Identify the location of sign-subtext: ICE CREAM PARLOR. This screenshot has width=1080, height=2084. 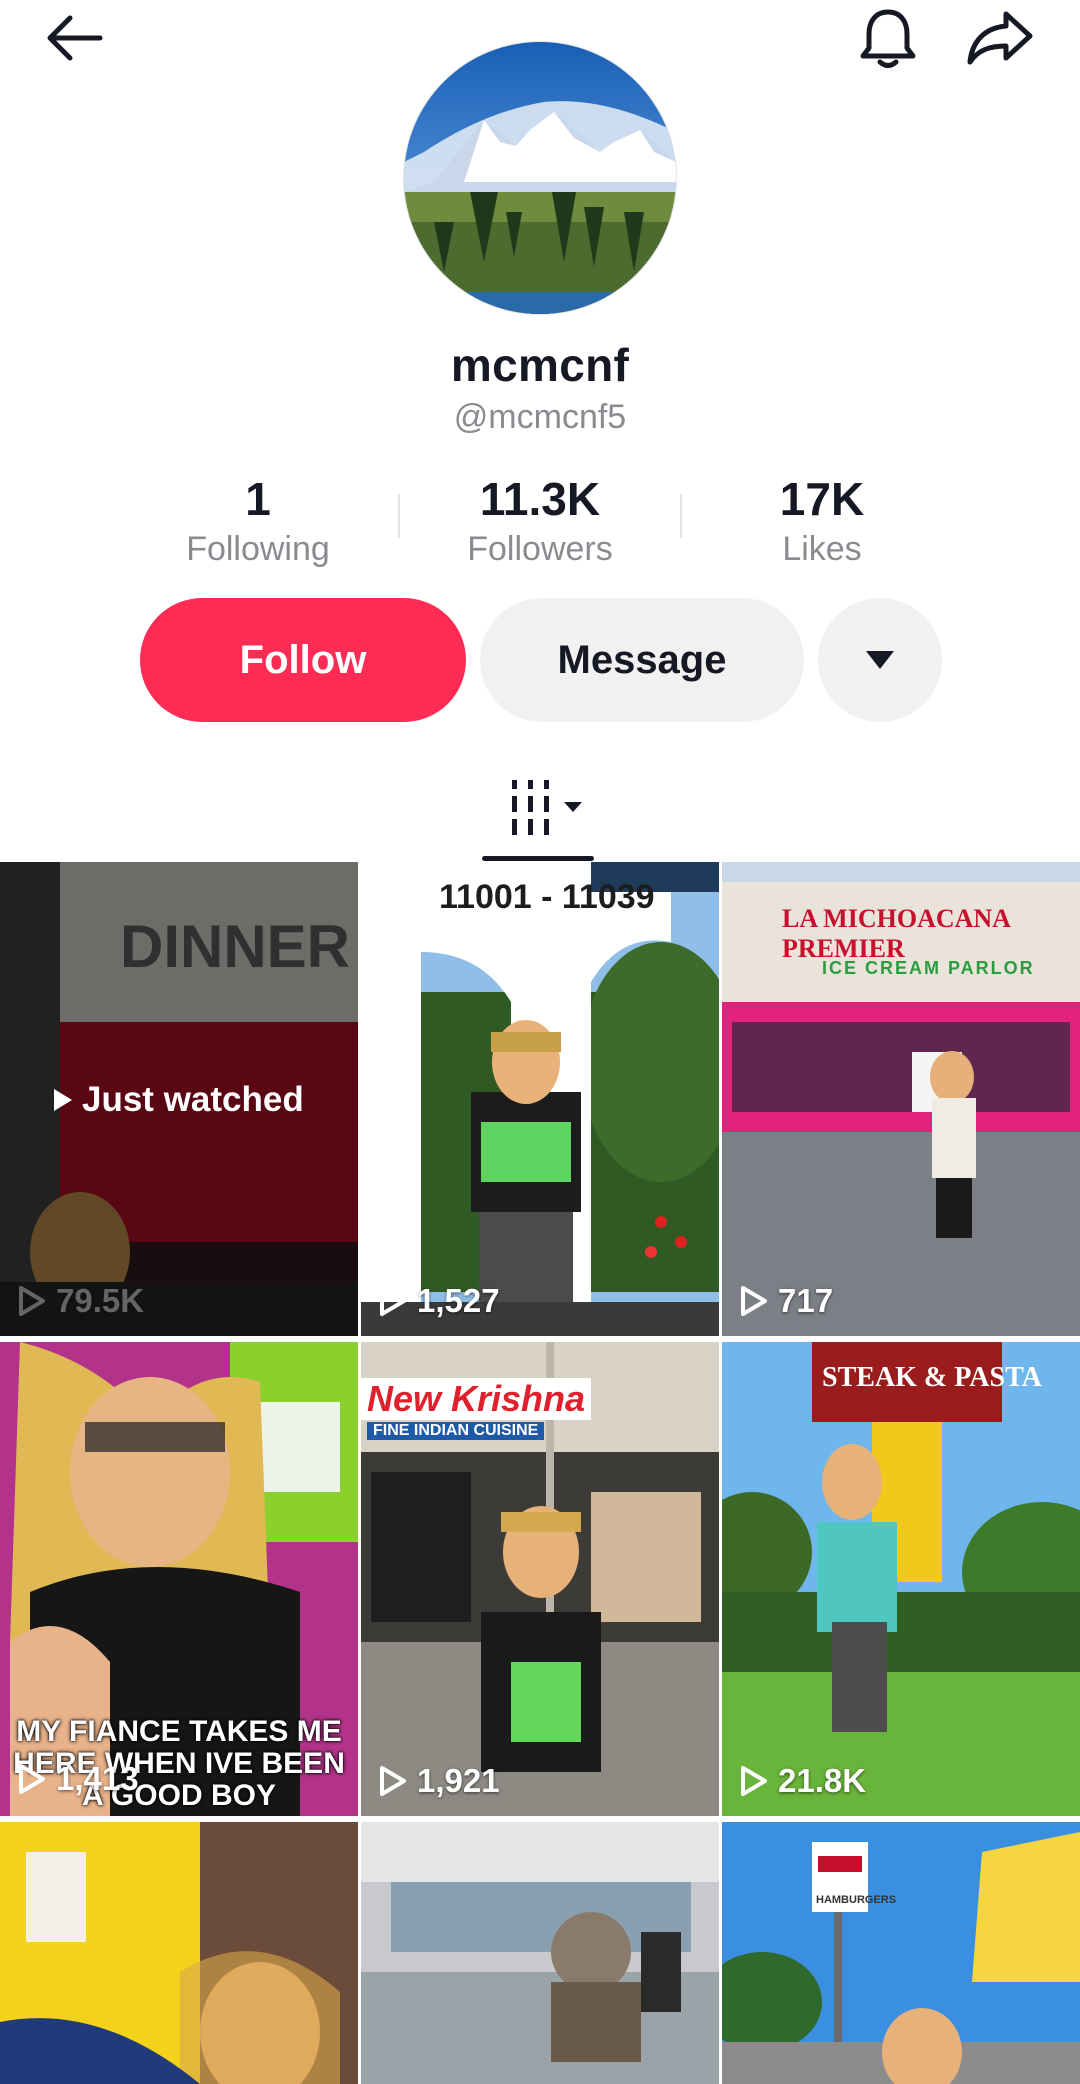
(928, 968).